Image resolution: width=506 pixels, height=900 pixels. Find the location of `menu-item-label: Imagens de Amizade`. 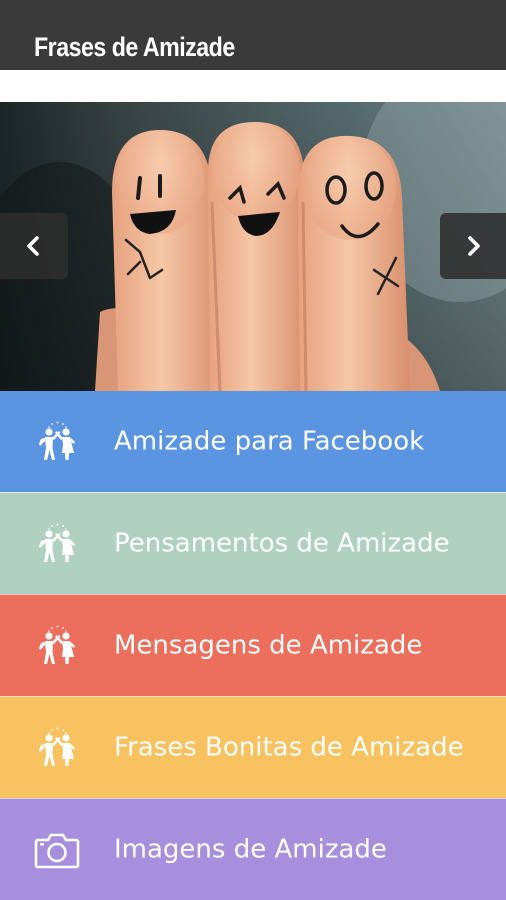

menu-item-label: Imagens de Amizade is located at coordinates (250, 848).